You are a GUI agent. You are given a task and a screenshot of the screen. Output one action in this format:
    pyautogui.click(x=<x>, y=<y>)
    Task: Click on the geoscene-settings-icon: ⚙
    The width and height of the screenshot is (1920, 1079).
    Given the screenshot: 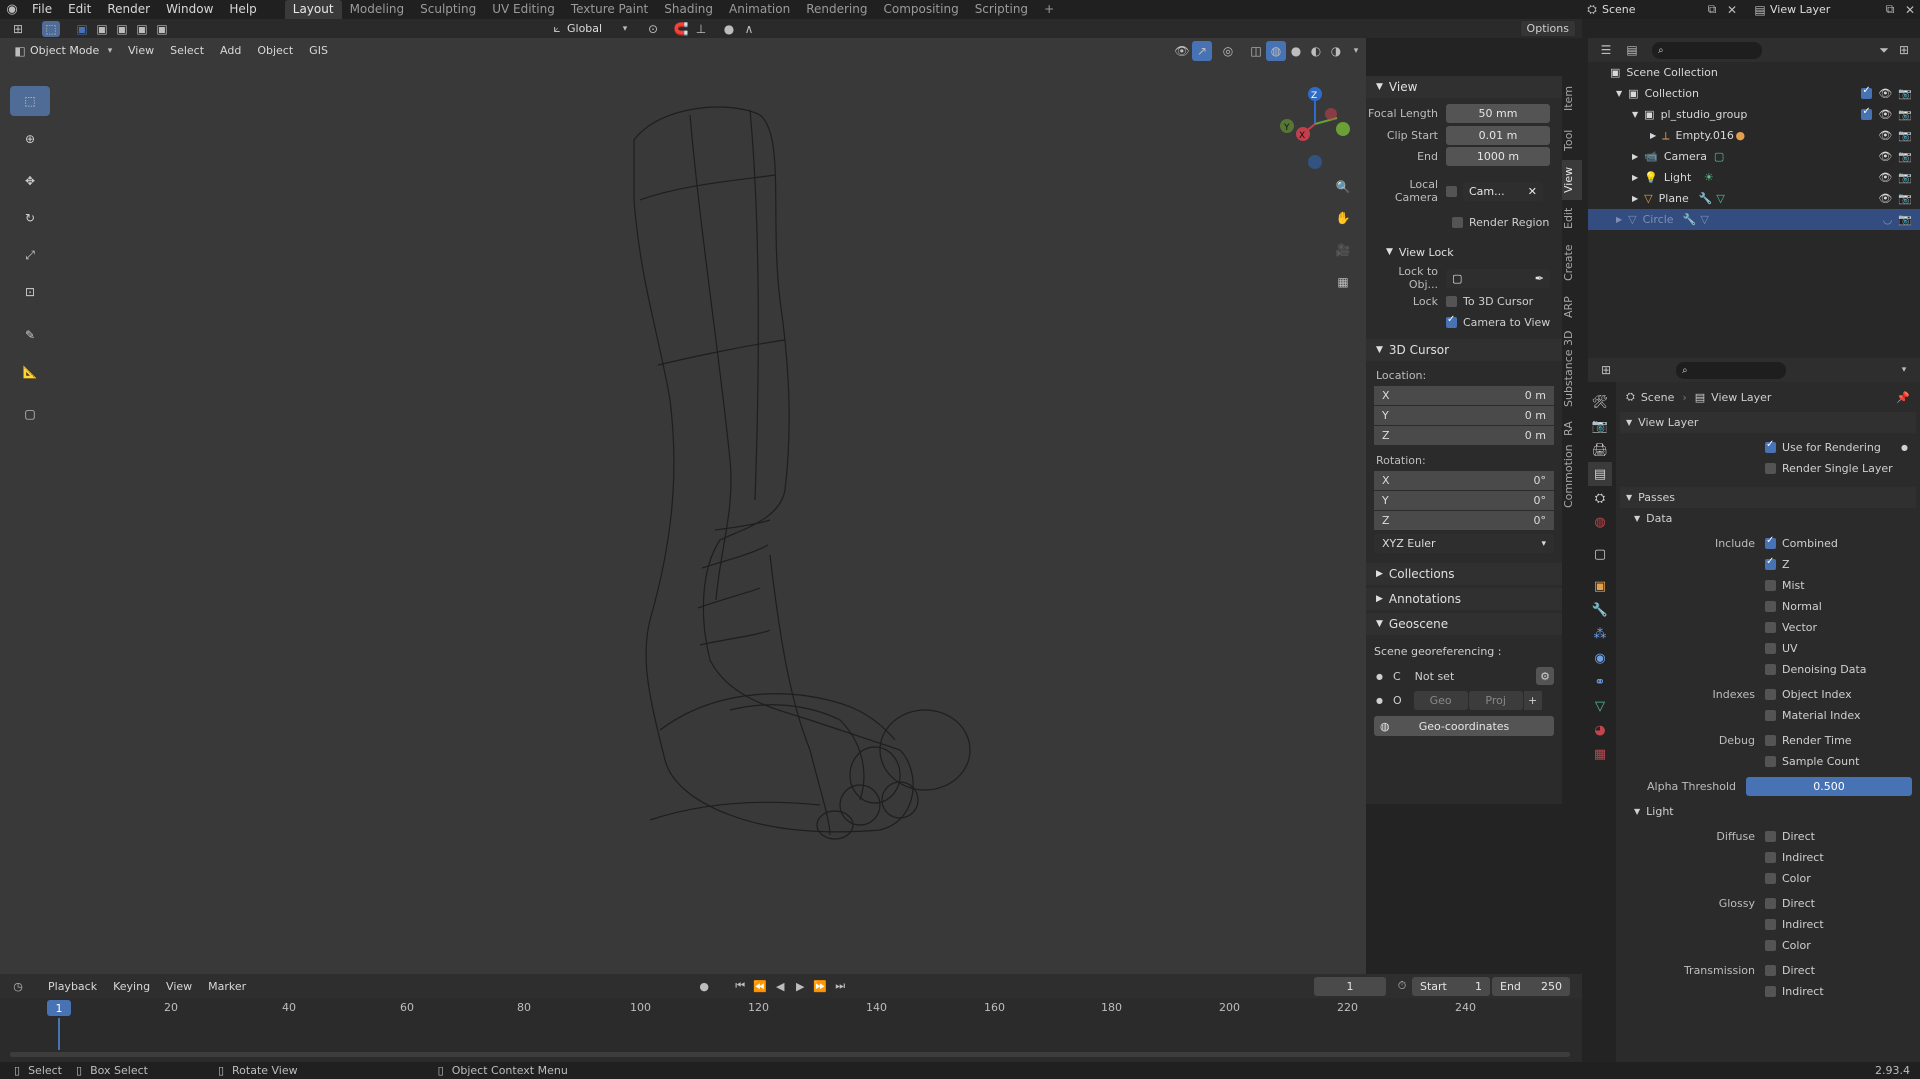 What is the action you would take?
    pyautogui.click(x=1545, y=676)
    